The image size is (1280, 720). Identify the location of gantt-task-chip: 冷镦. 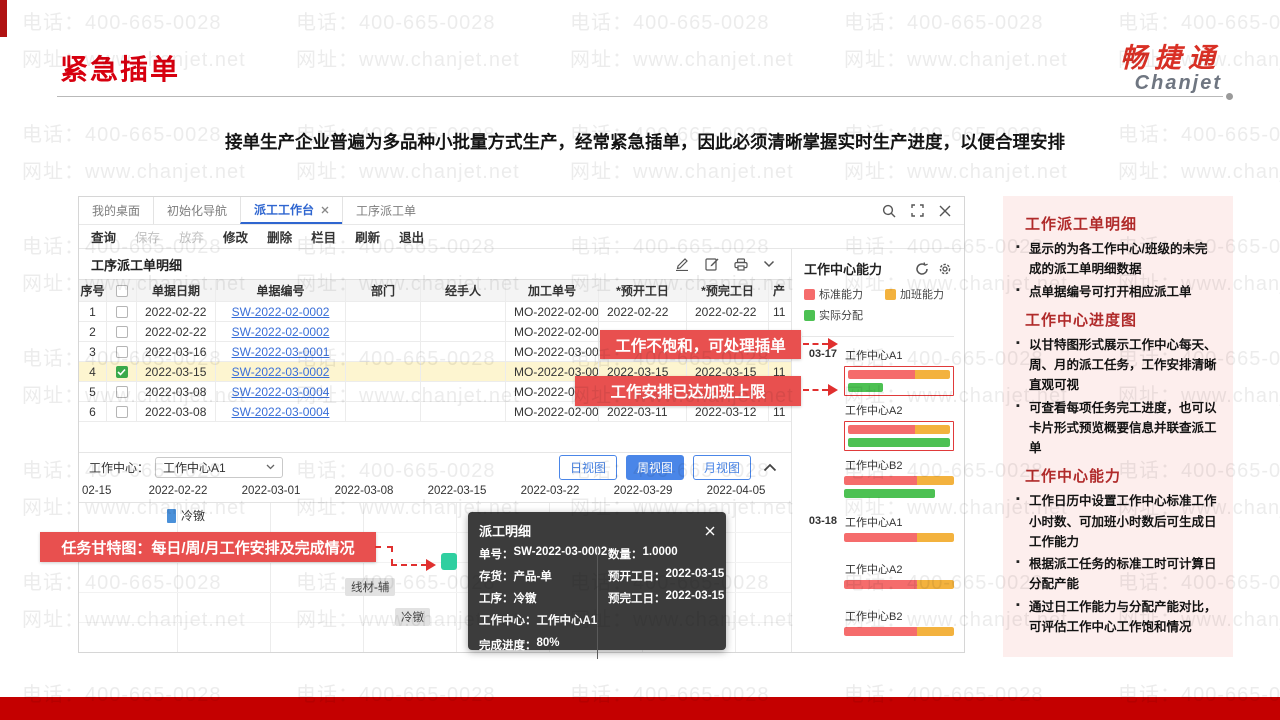
(412, 617).